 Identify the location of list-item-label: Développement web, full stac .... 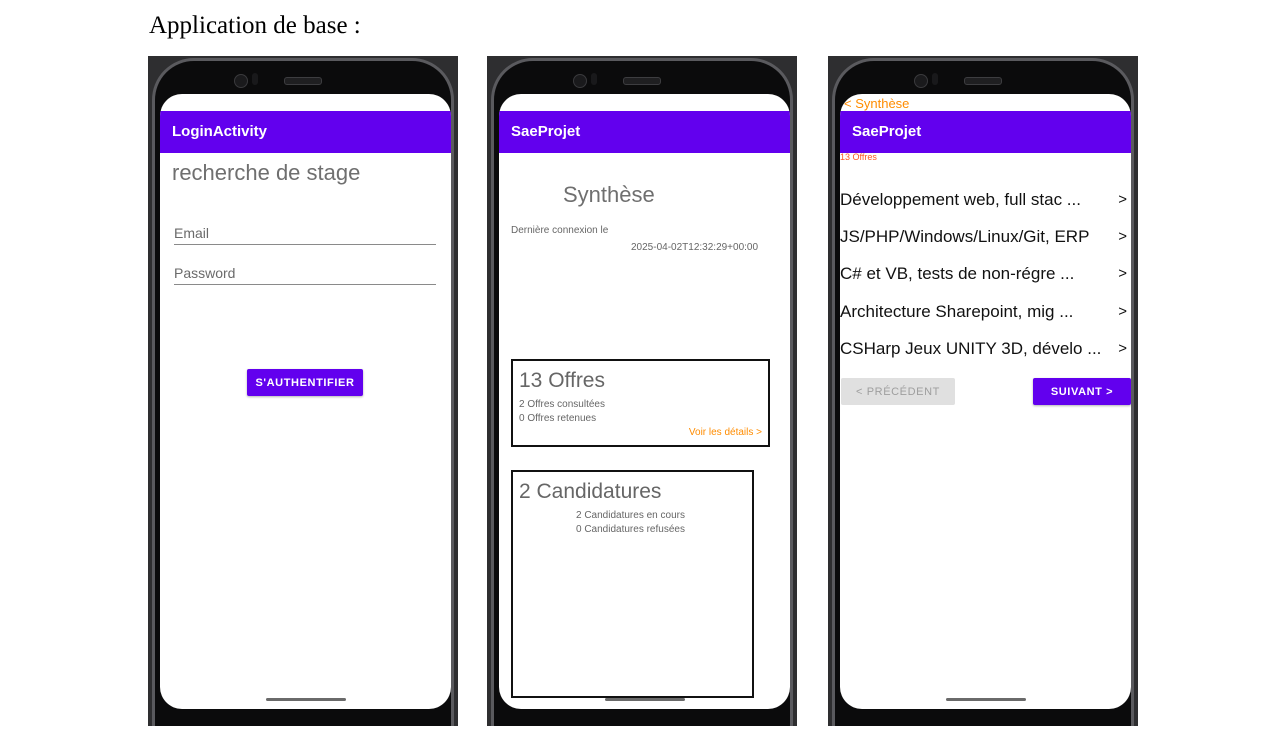
(960, 199).